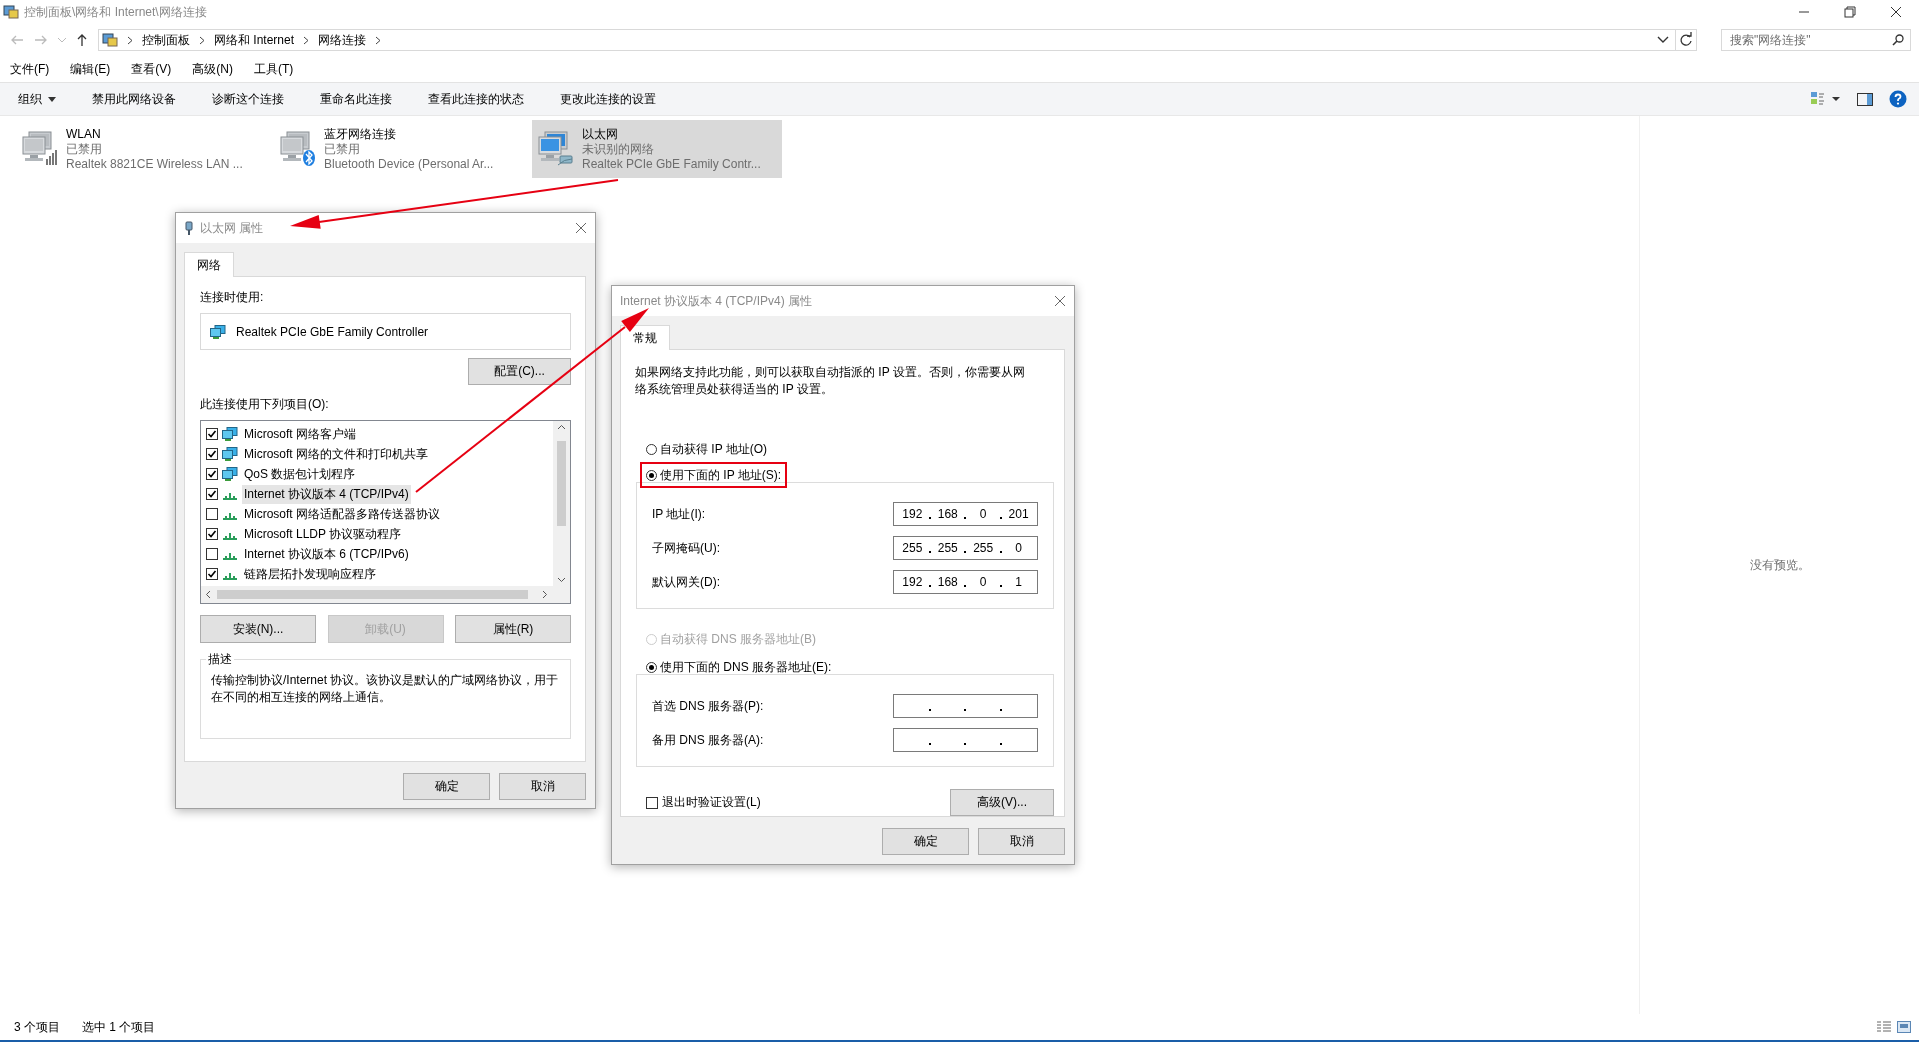 This screenshot has height=1042, width=1919. Describe the element at coordinates (830, 381) in the screenshot. I see `intro-text: 如果网络支持此功能，则可以获取自动指派的 IP 设置。否则，你需要从网络系统管理员处获得适当的 IP 设置。` at that location.